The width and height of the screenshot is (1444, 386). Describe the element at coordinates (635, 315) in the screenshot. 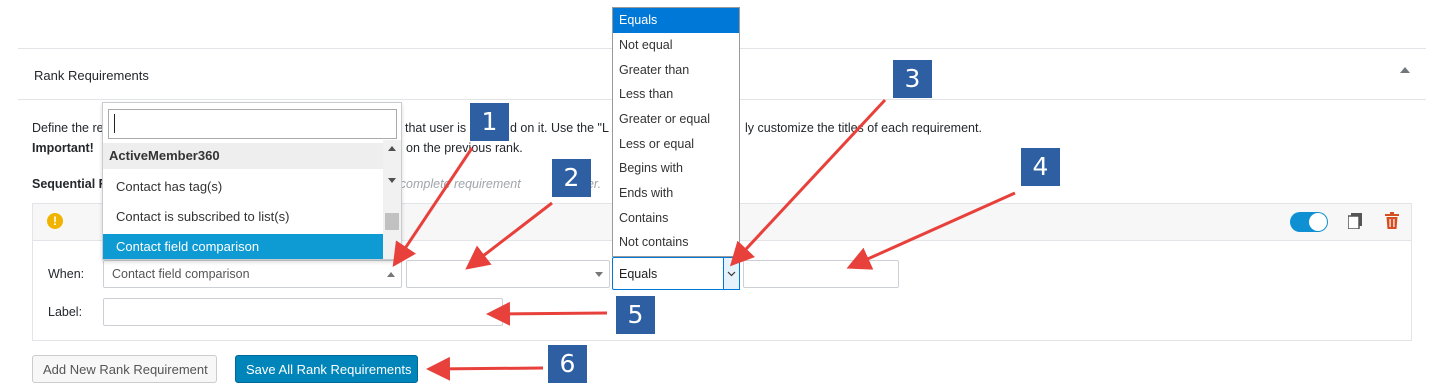

I see `annotation-badge-5: 5` at that location.